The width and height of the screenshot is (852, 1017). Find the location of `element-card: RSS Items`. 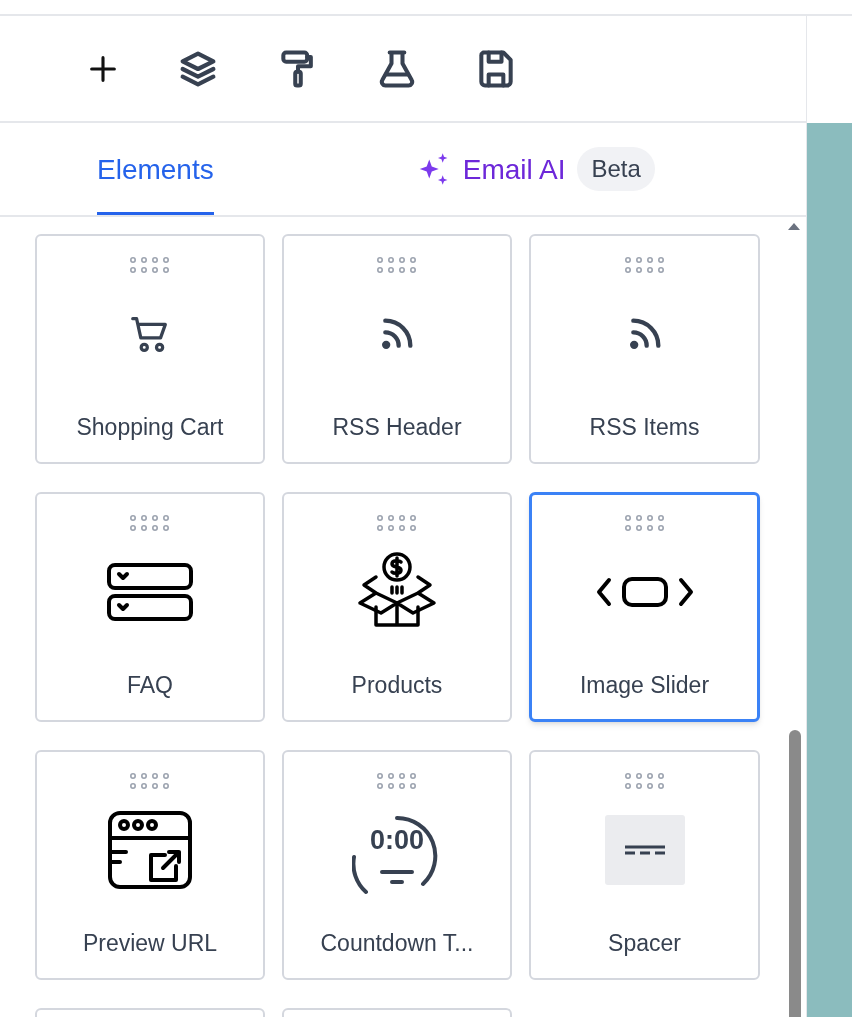

element-card: RSS Items is located at coordinates (644, 349).